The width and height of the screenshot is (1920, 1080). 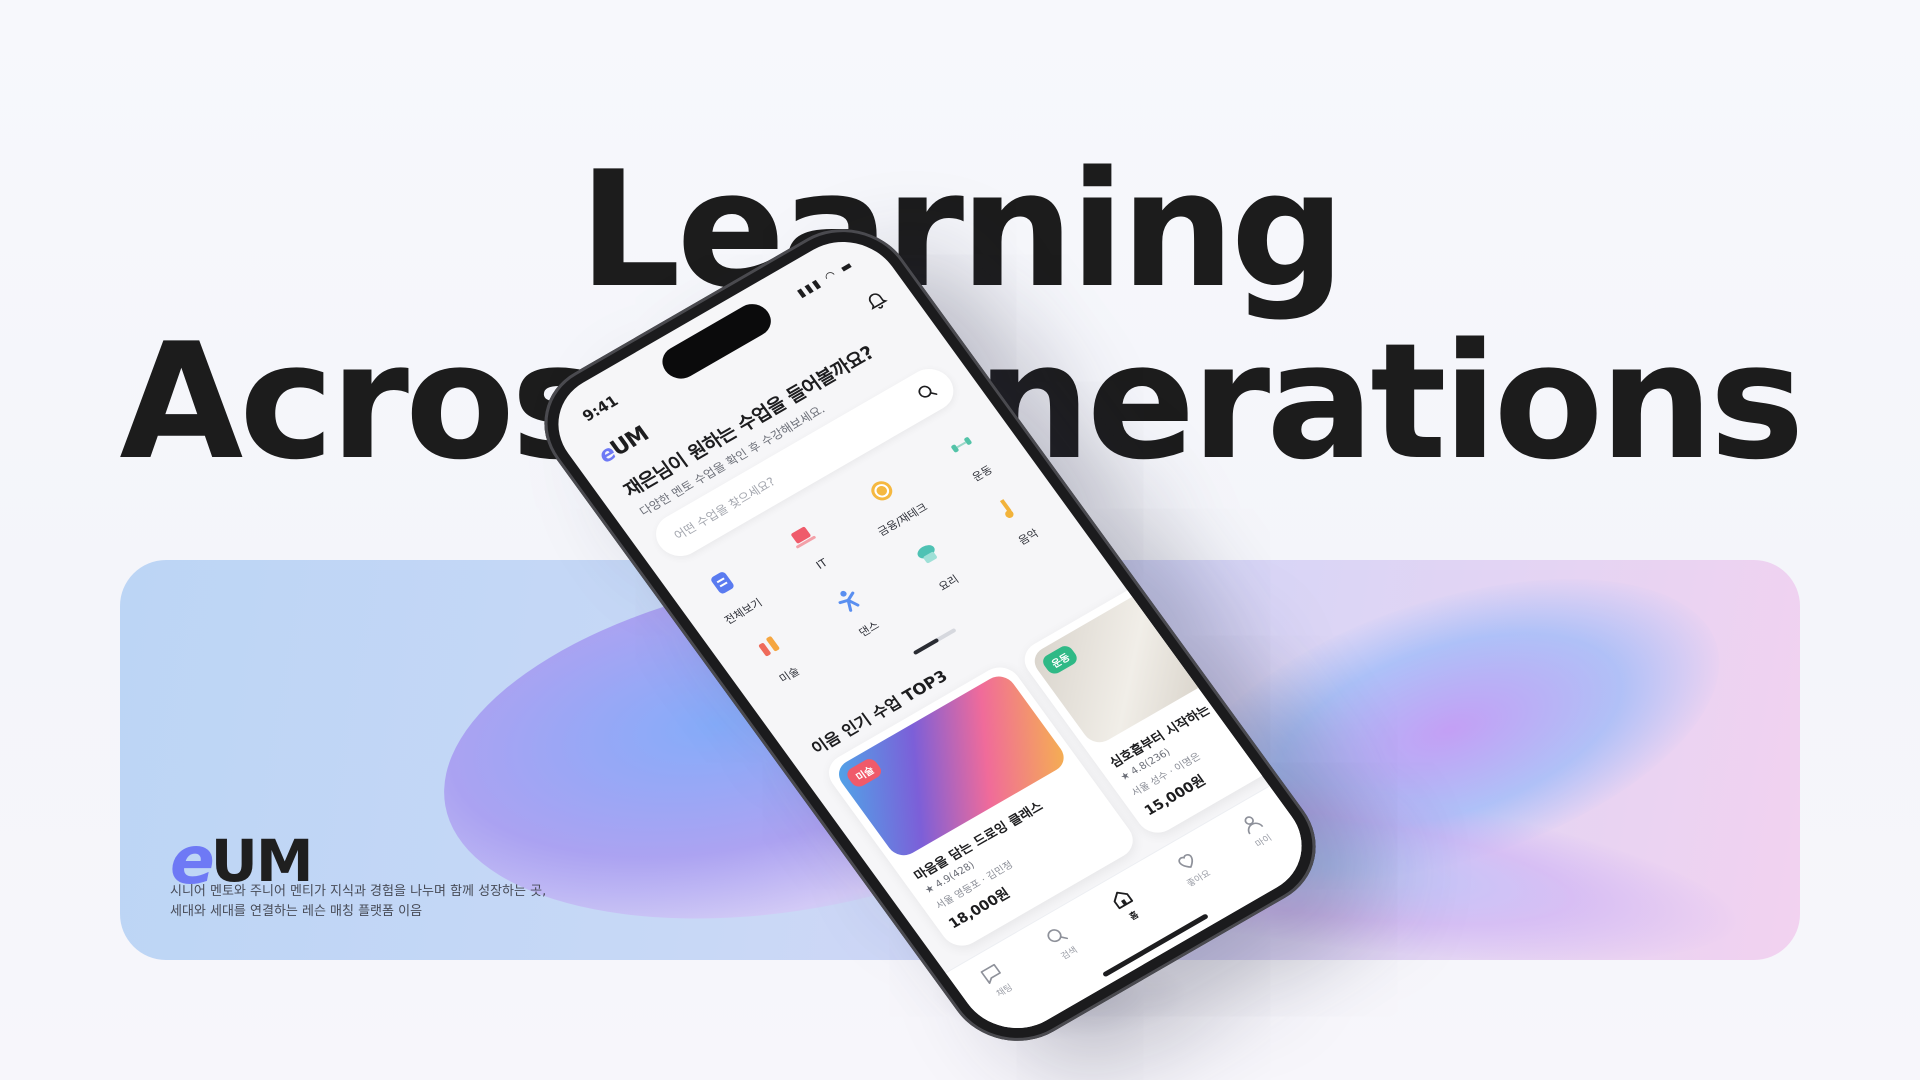 I want to click on category-art: 미술, so click(x=775, y=655).